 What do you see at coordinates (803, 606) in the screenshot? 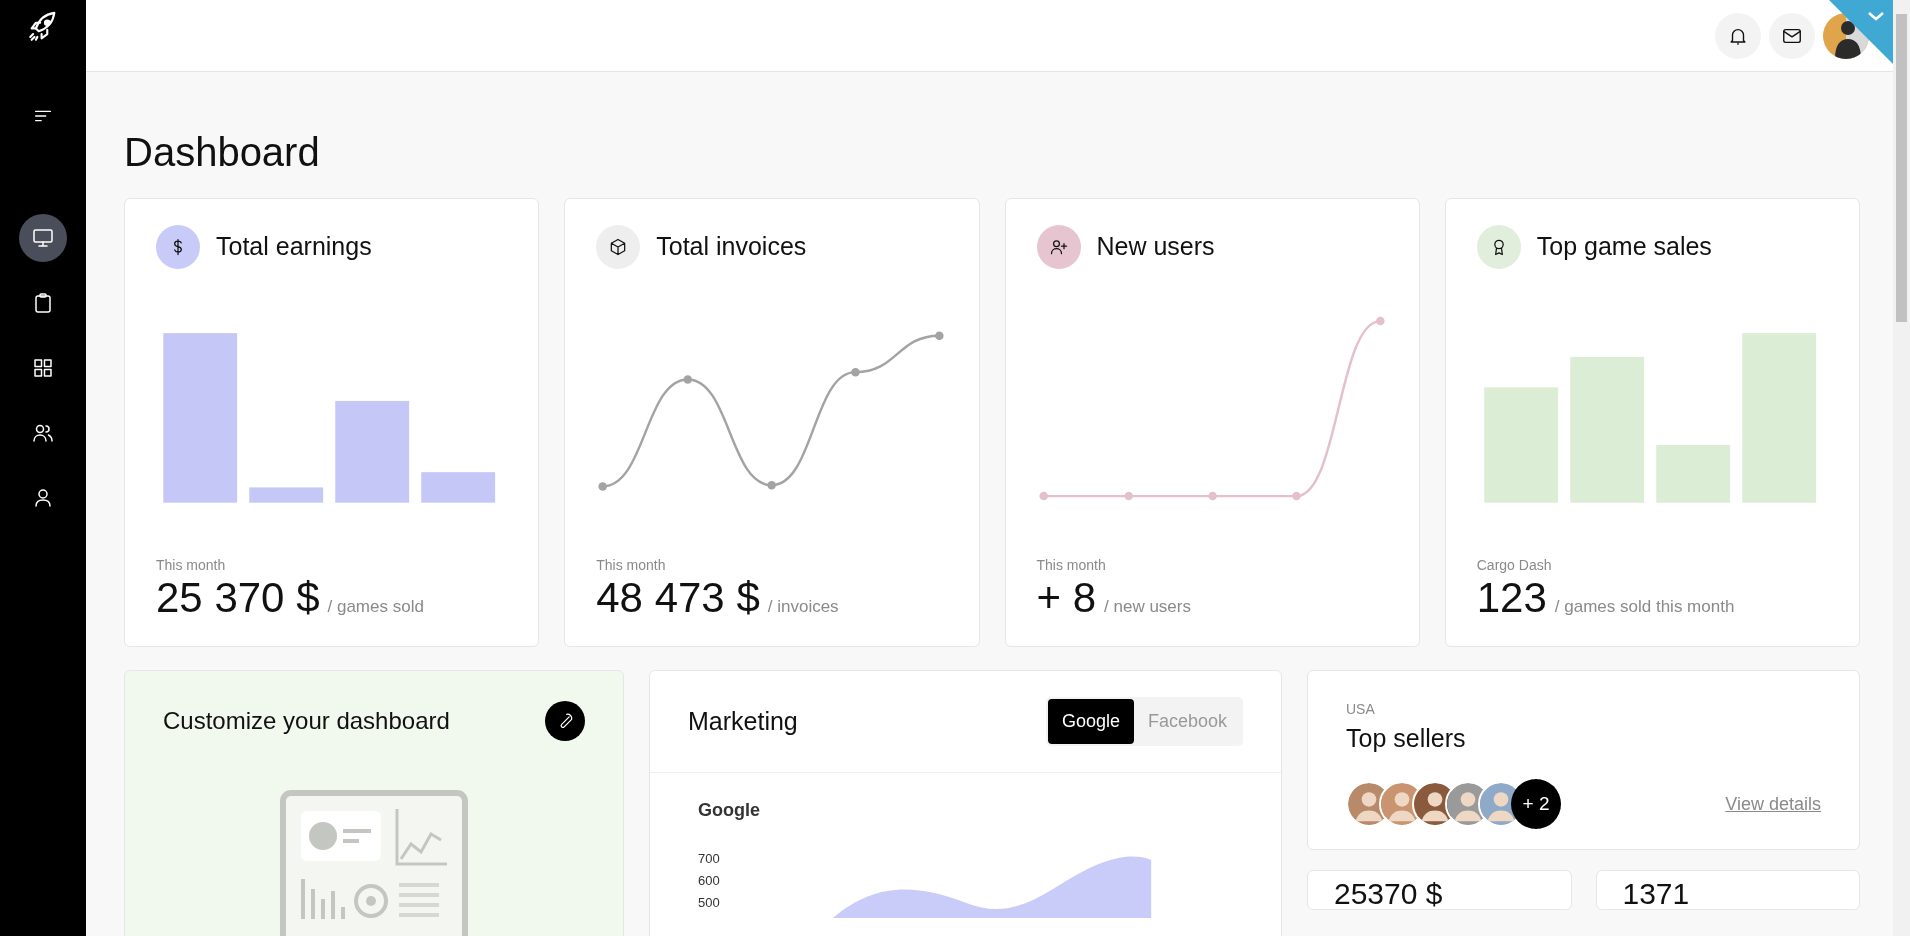
I see `stat-unit: / invoices` at bounding box center [803, 606].